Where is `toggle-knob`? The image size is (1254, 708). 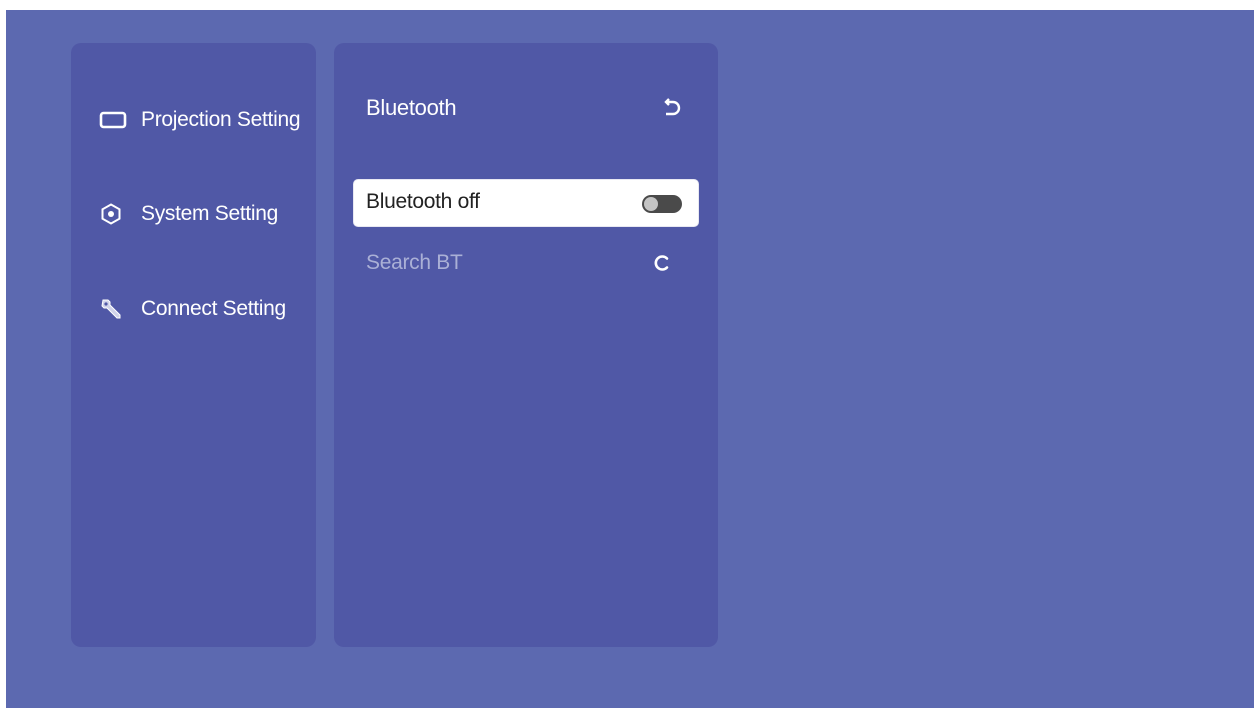 toggle-knob is located at coordinates (651, 204).